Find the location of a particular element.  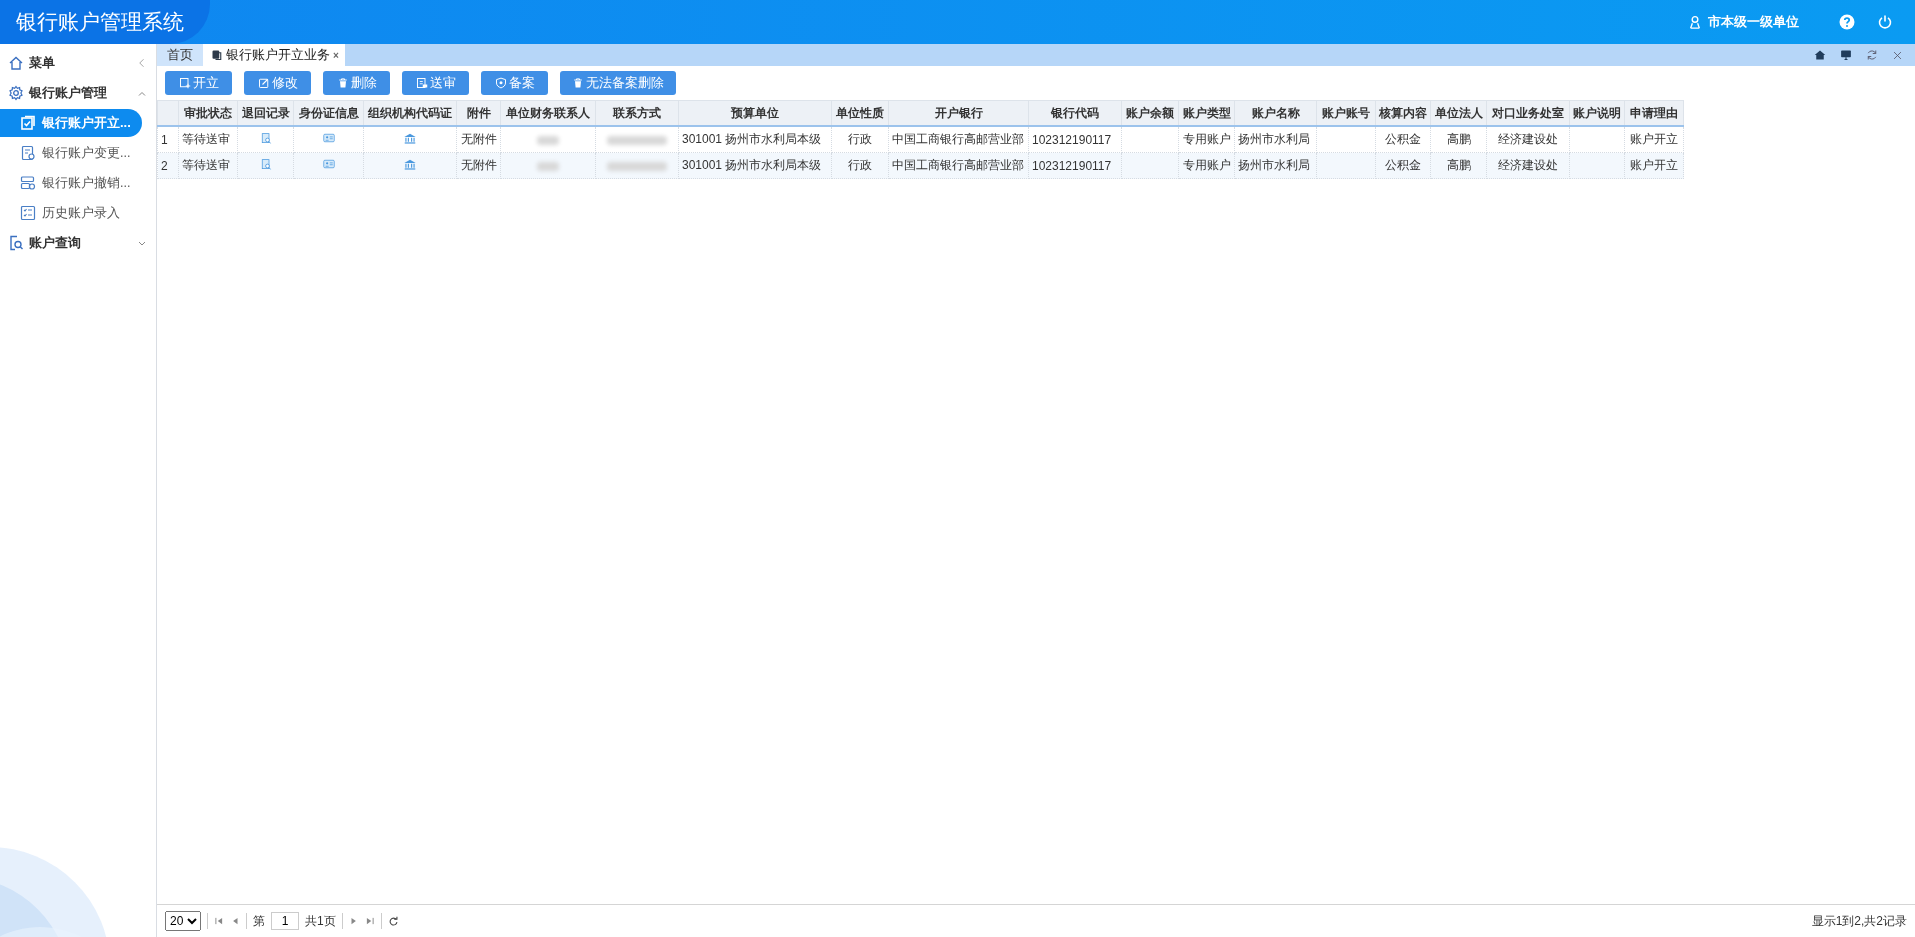

column-header: 账户账号 is located at coordinates (1346, 113).